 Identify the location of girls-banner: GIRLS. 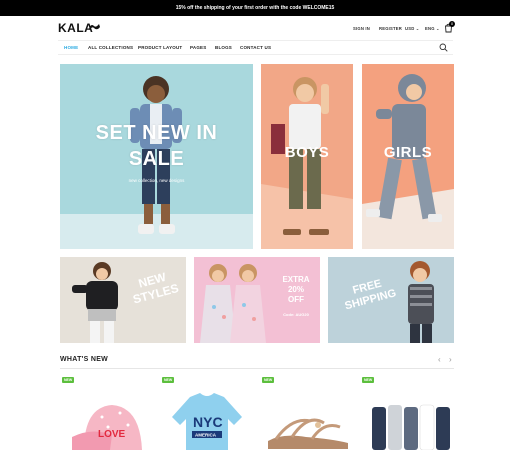
(408, 156).